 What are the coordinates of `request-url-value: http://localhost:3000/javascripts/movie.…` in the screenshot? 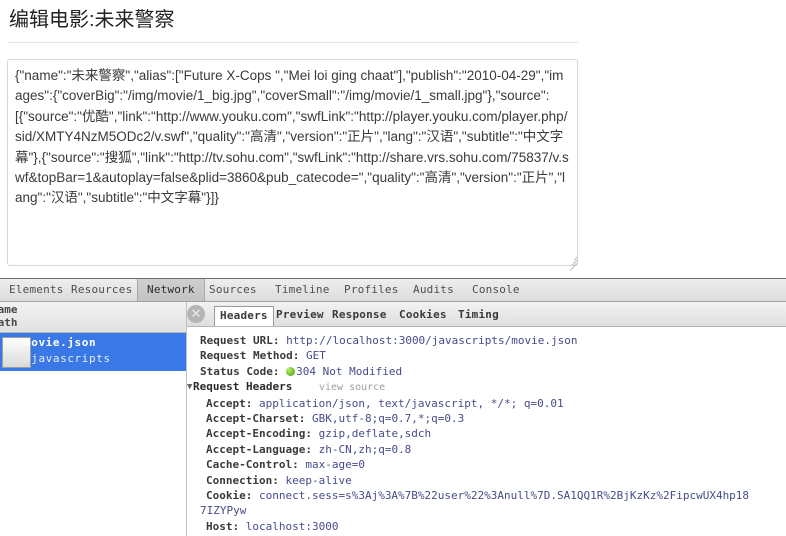 It's located at (431, 340).